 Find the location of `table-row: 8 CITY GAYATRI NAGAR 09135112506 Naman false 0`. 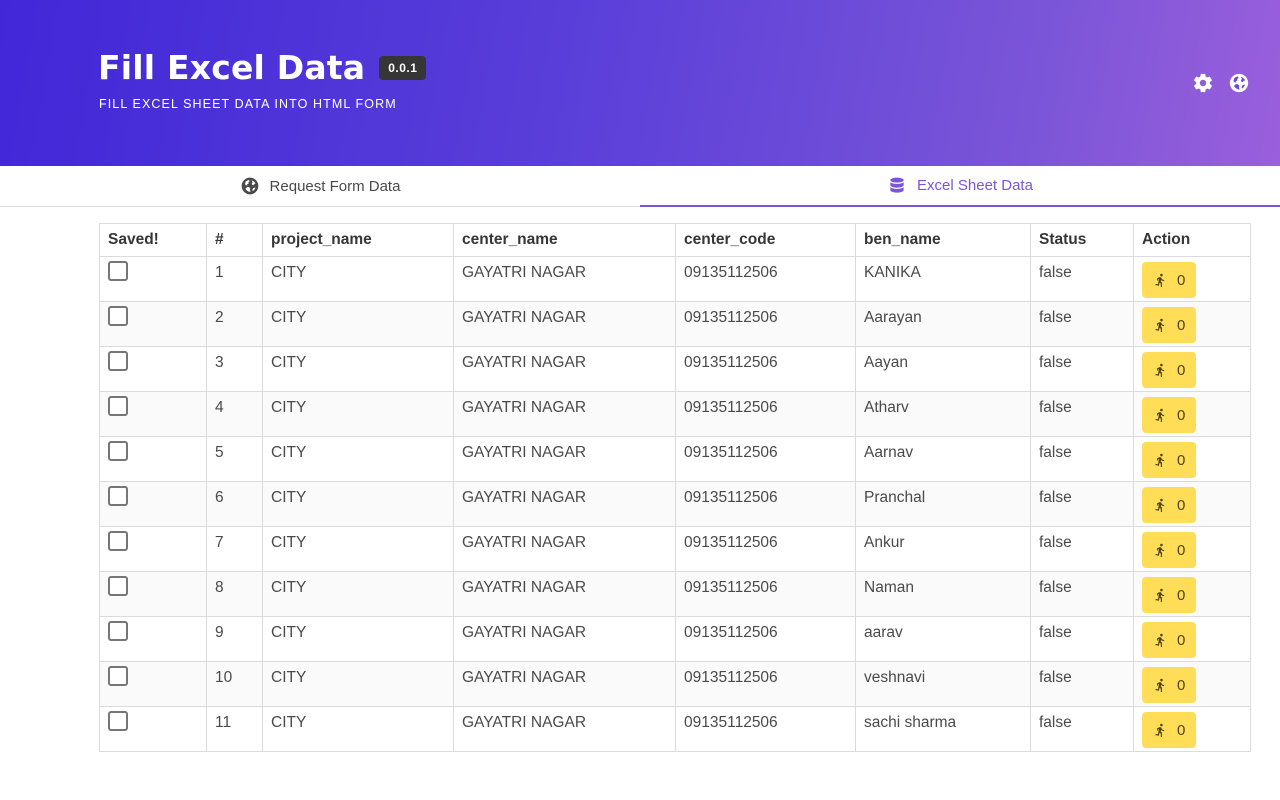

table-row: 8 CITY GAYATRI NAGAR 09135112506 Naman false 0 is located at coordinates (675, 594).